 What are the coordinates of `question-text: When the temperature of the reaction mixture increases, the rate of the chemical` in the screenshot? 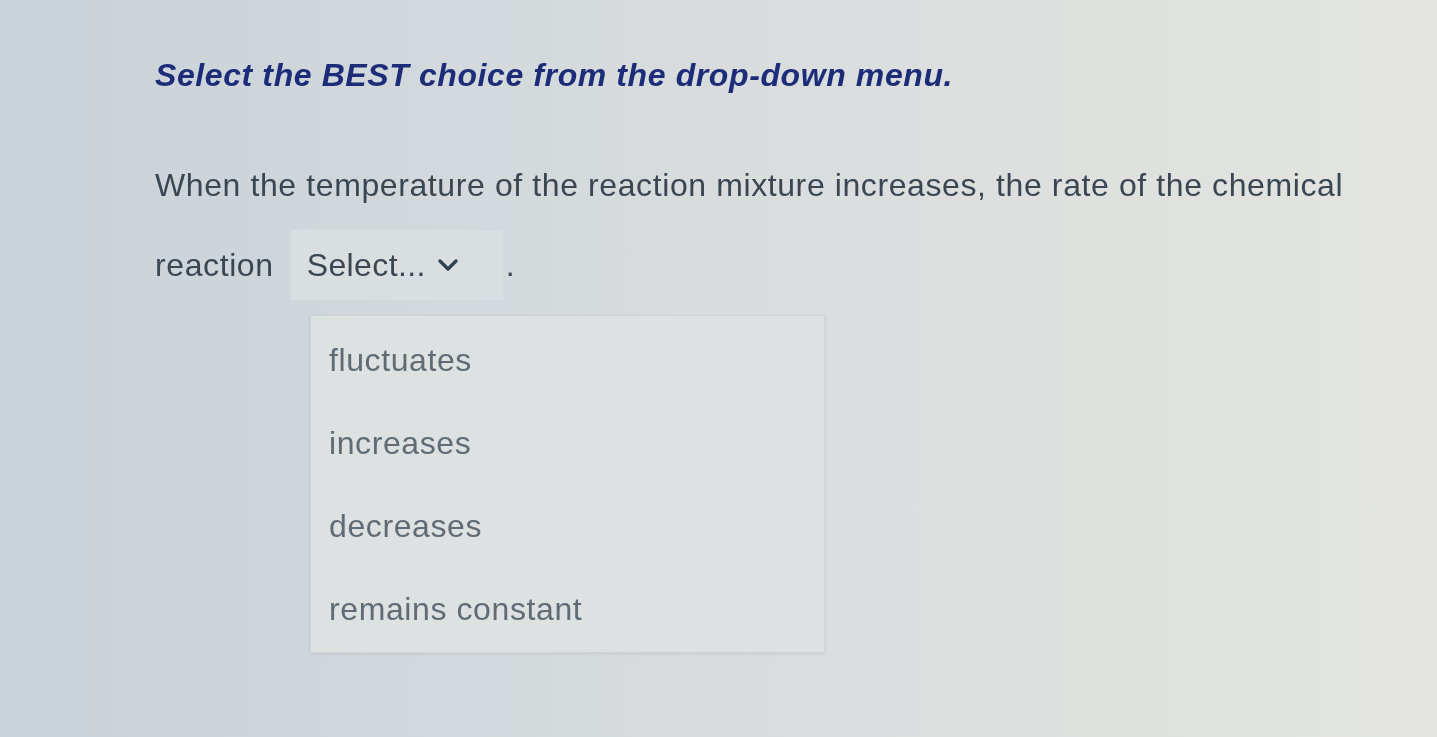 It's located at (749, 185).